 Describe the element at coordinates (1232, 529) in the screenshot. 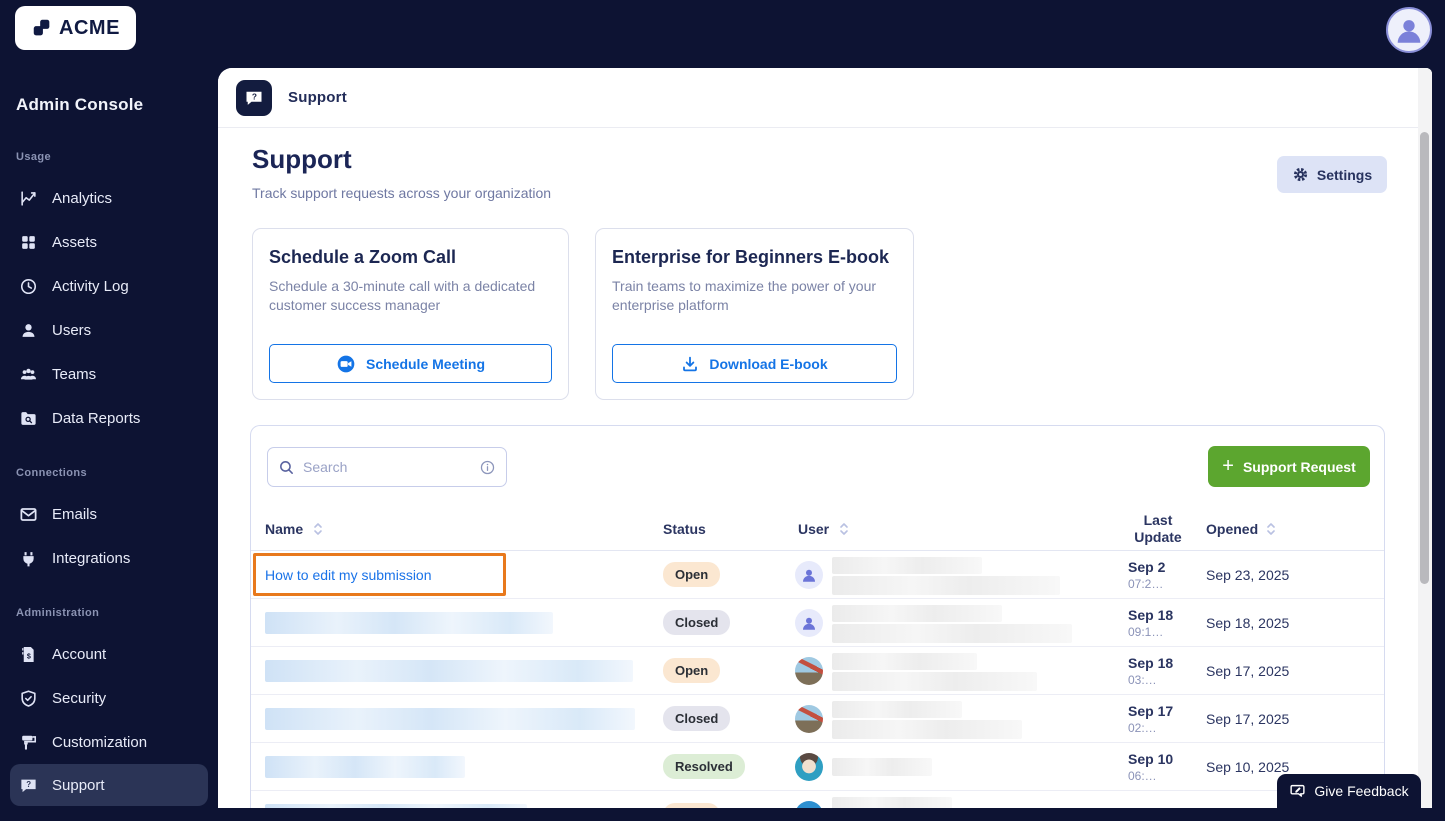

I see `column-header-opened: Opened` at that location.